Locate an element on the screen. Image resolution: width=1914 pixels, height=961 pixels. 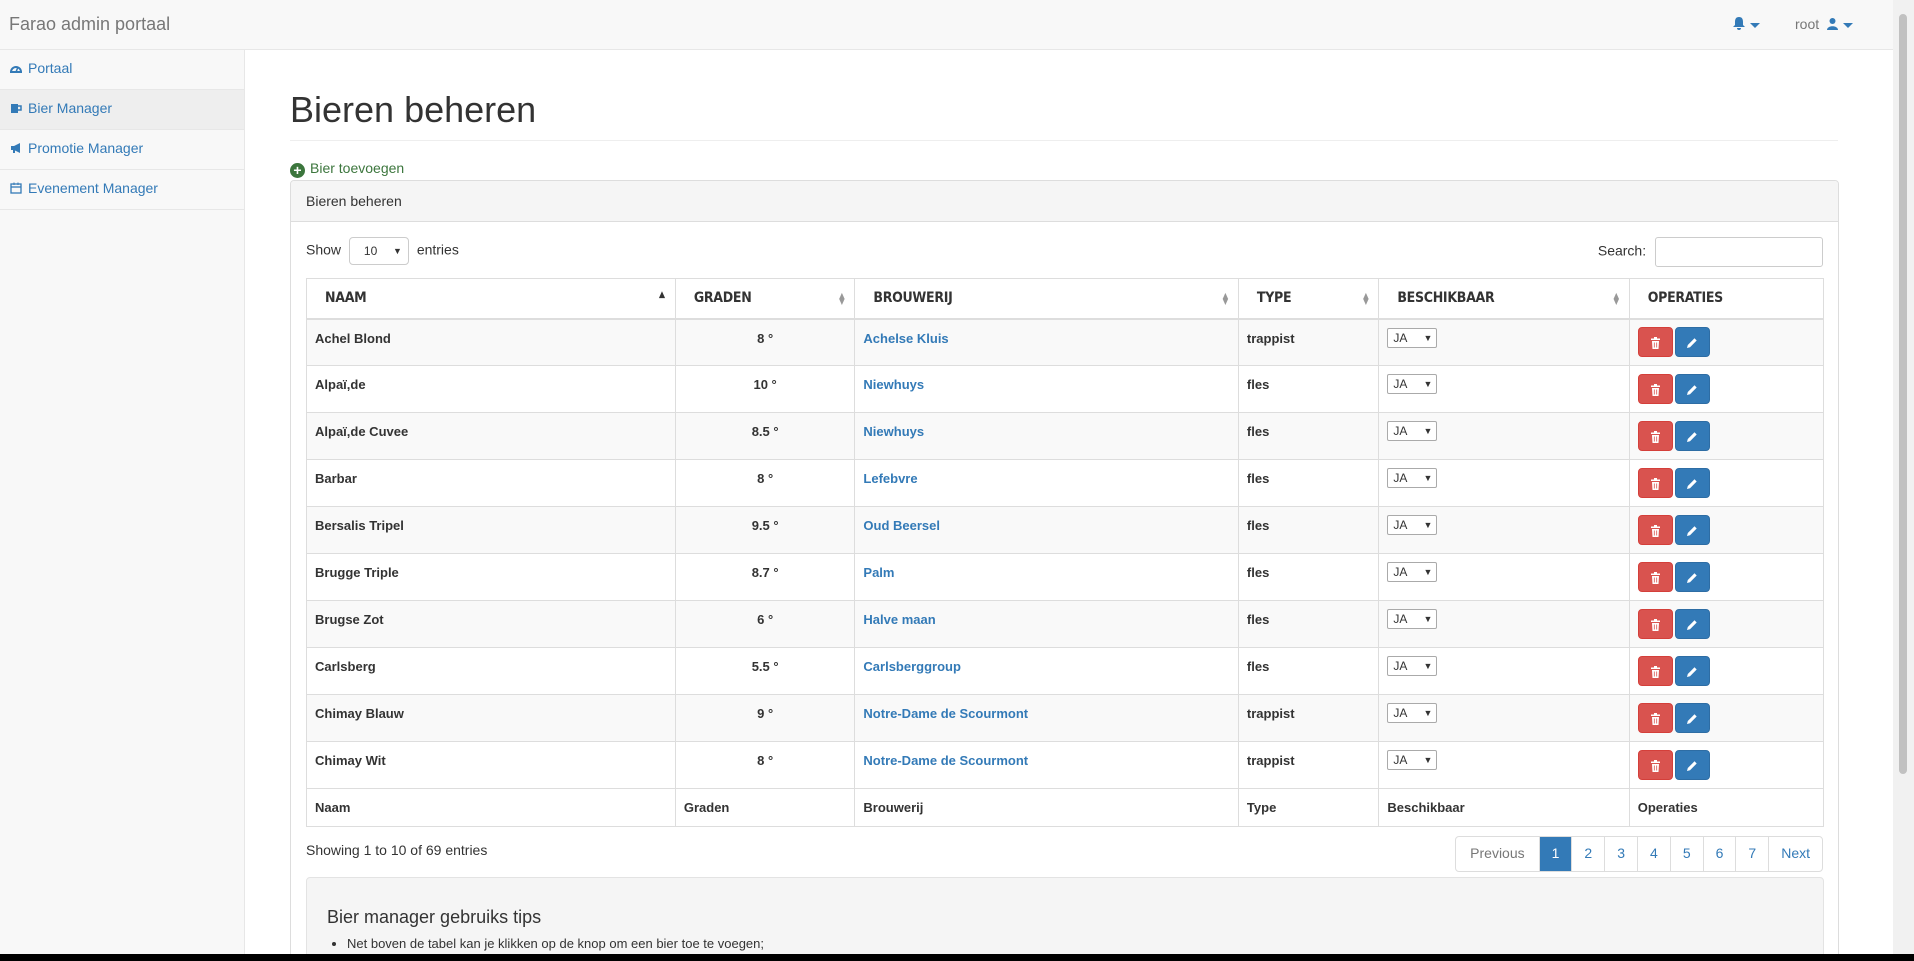
sidebar-item-bier-manager: Bier Manager is located at coordinates (122, 110).